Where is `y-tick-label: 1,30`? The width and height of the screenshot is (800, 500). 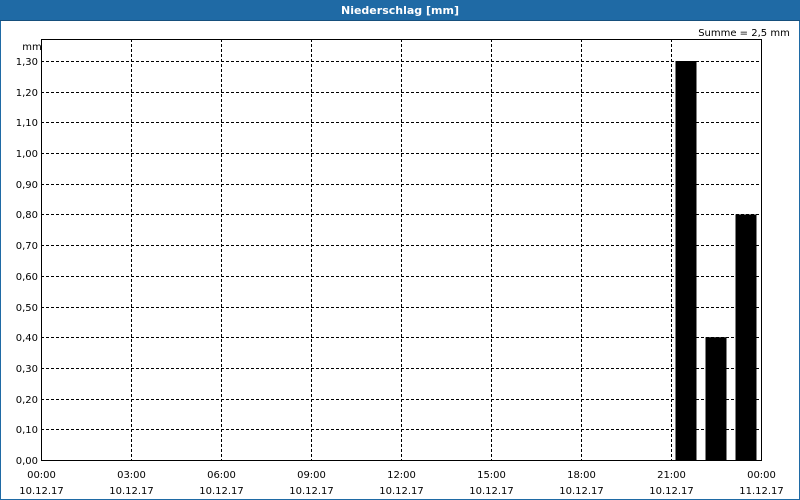 y-tick-label: 1,30 is located at coordinates (27, 62).